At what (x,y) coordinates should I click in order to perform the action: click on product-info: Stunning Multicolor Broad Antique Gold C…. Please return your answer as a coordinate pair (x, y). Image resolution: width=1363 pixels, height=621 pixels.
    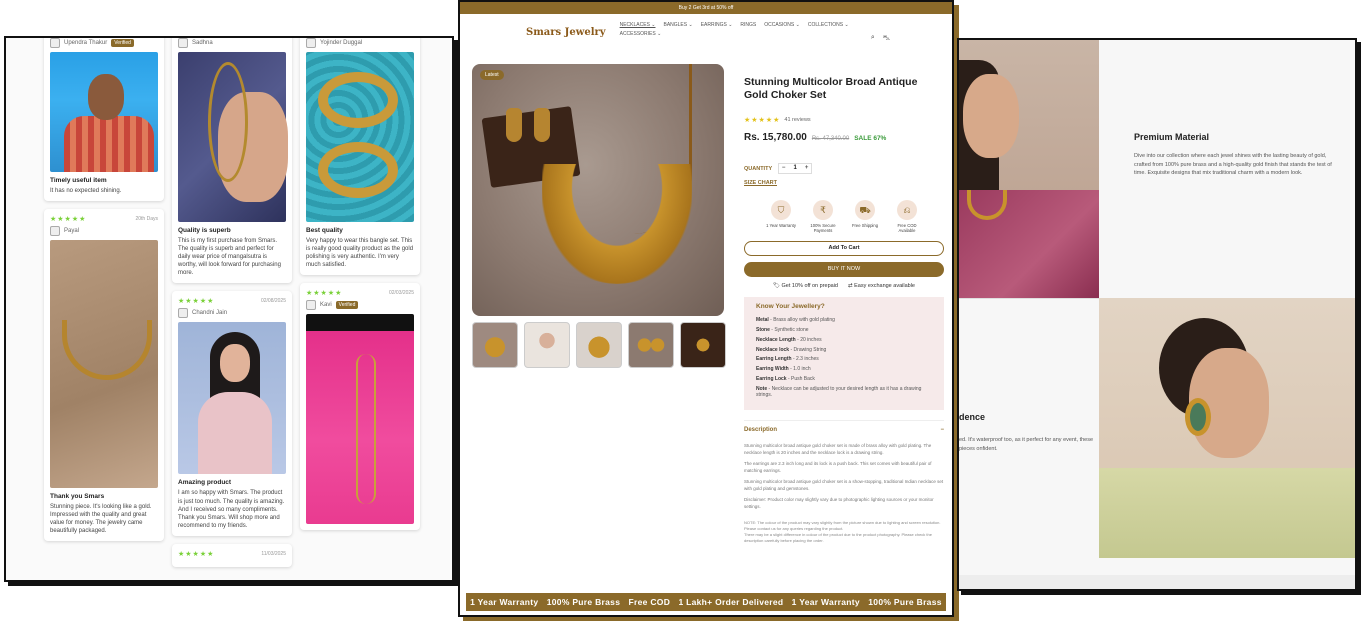
    Looking at the image, I should click on (844, 310).